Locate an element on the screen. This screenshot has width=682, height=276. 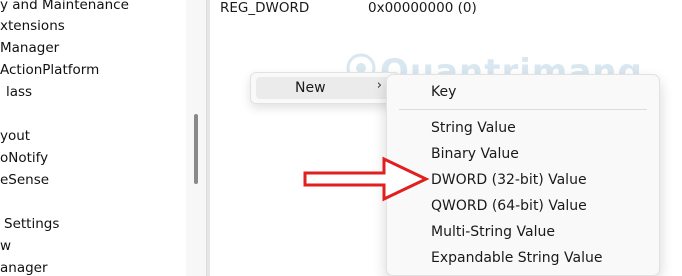
tree-item: ActionPlatform is located at coordinates (49, 70).